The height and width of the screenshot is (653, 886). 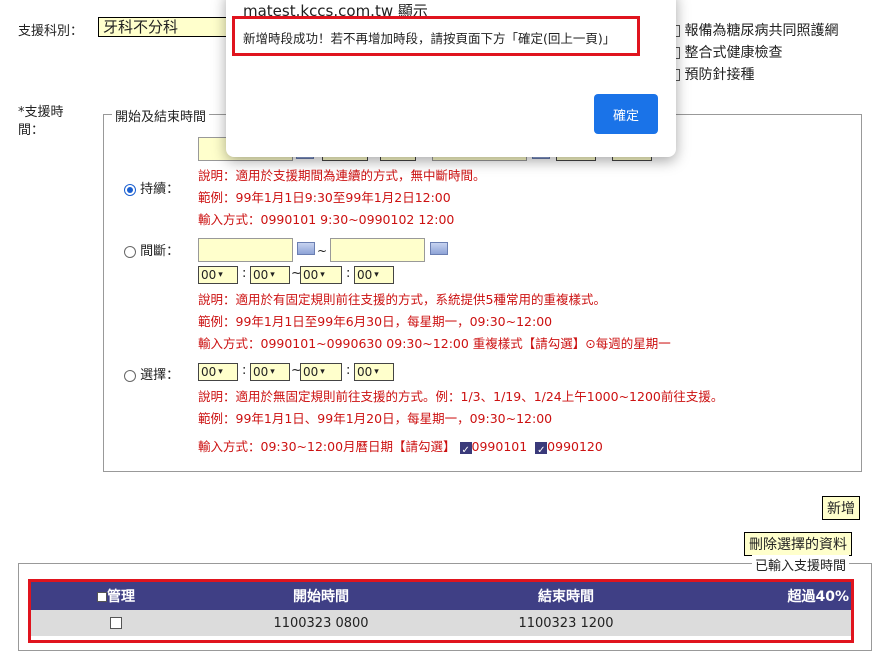 What do you see at coordinates (374, 372) in the screenshot?
I see `select-min-end: 00 ▾` at bounding box center [374, 372].